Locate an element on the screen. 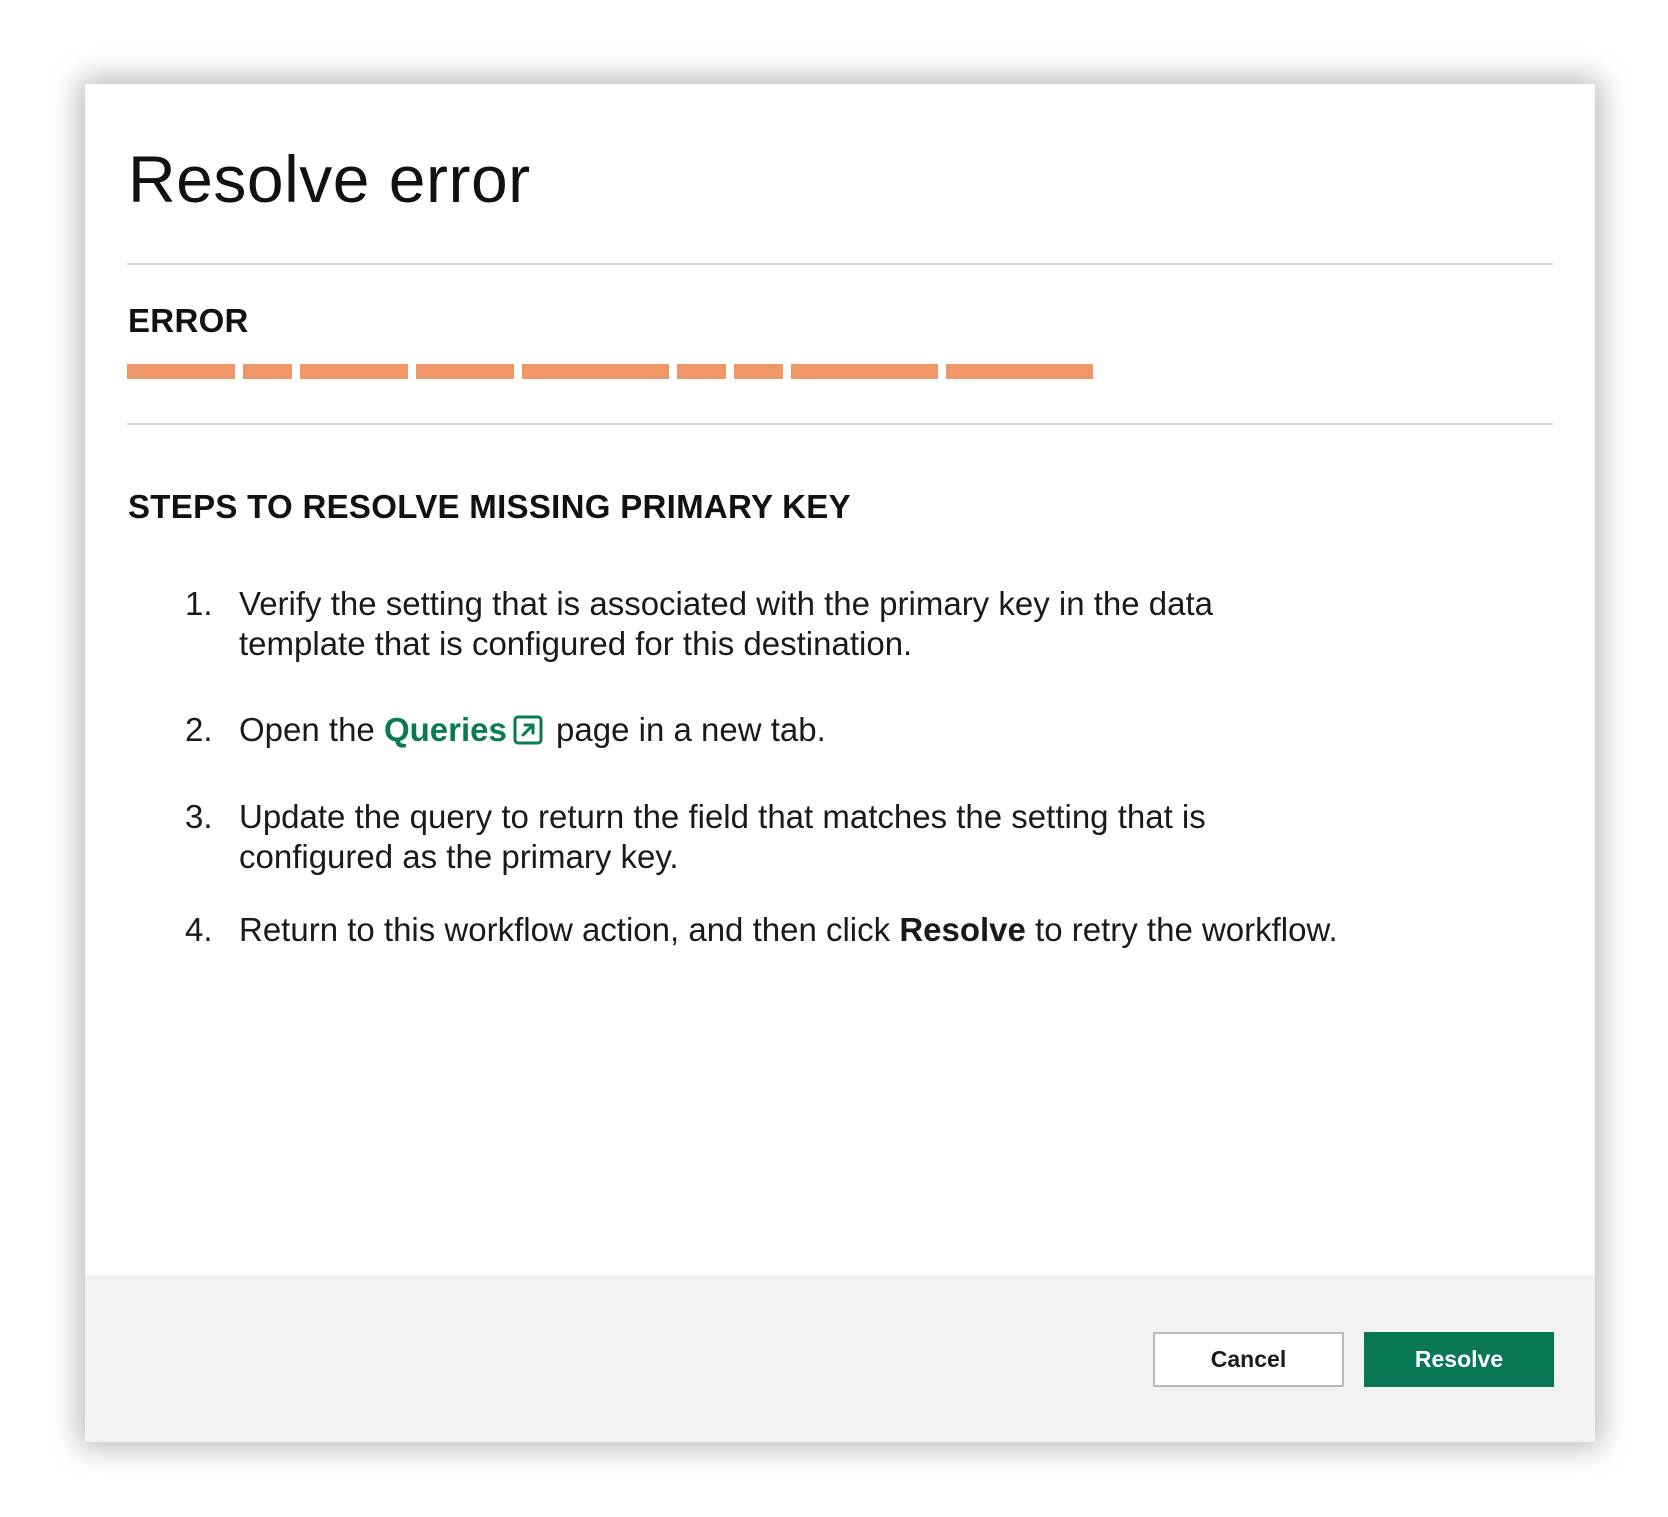  queries-link: Queries is located at coordinates (465, 729).